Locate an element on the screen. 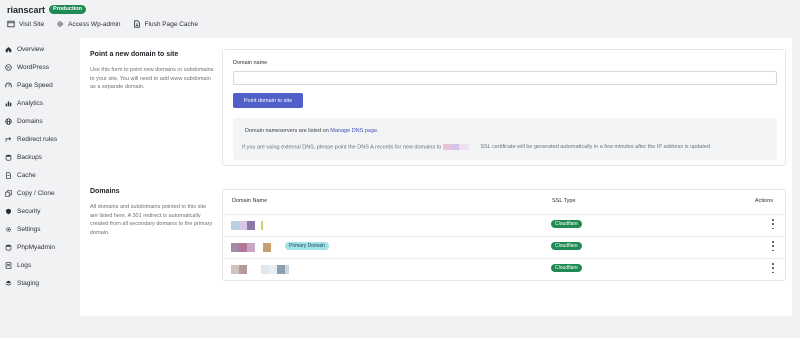  shield-icon is located at coordinates (8, 211).